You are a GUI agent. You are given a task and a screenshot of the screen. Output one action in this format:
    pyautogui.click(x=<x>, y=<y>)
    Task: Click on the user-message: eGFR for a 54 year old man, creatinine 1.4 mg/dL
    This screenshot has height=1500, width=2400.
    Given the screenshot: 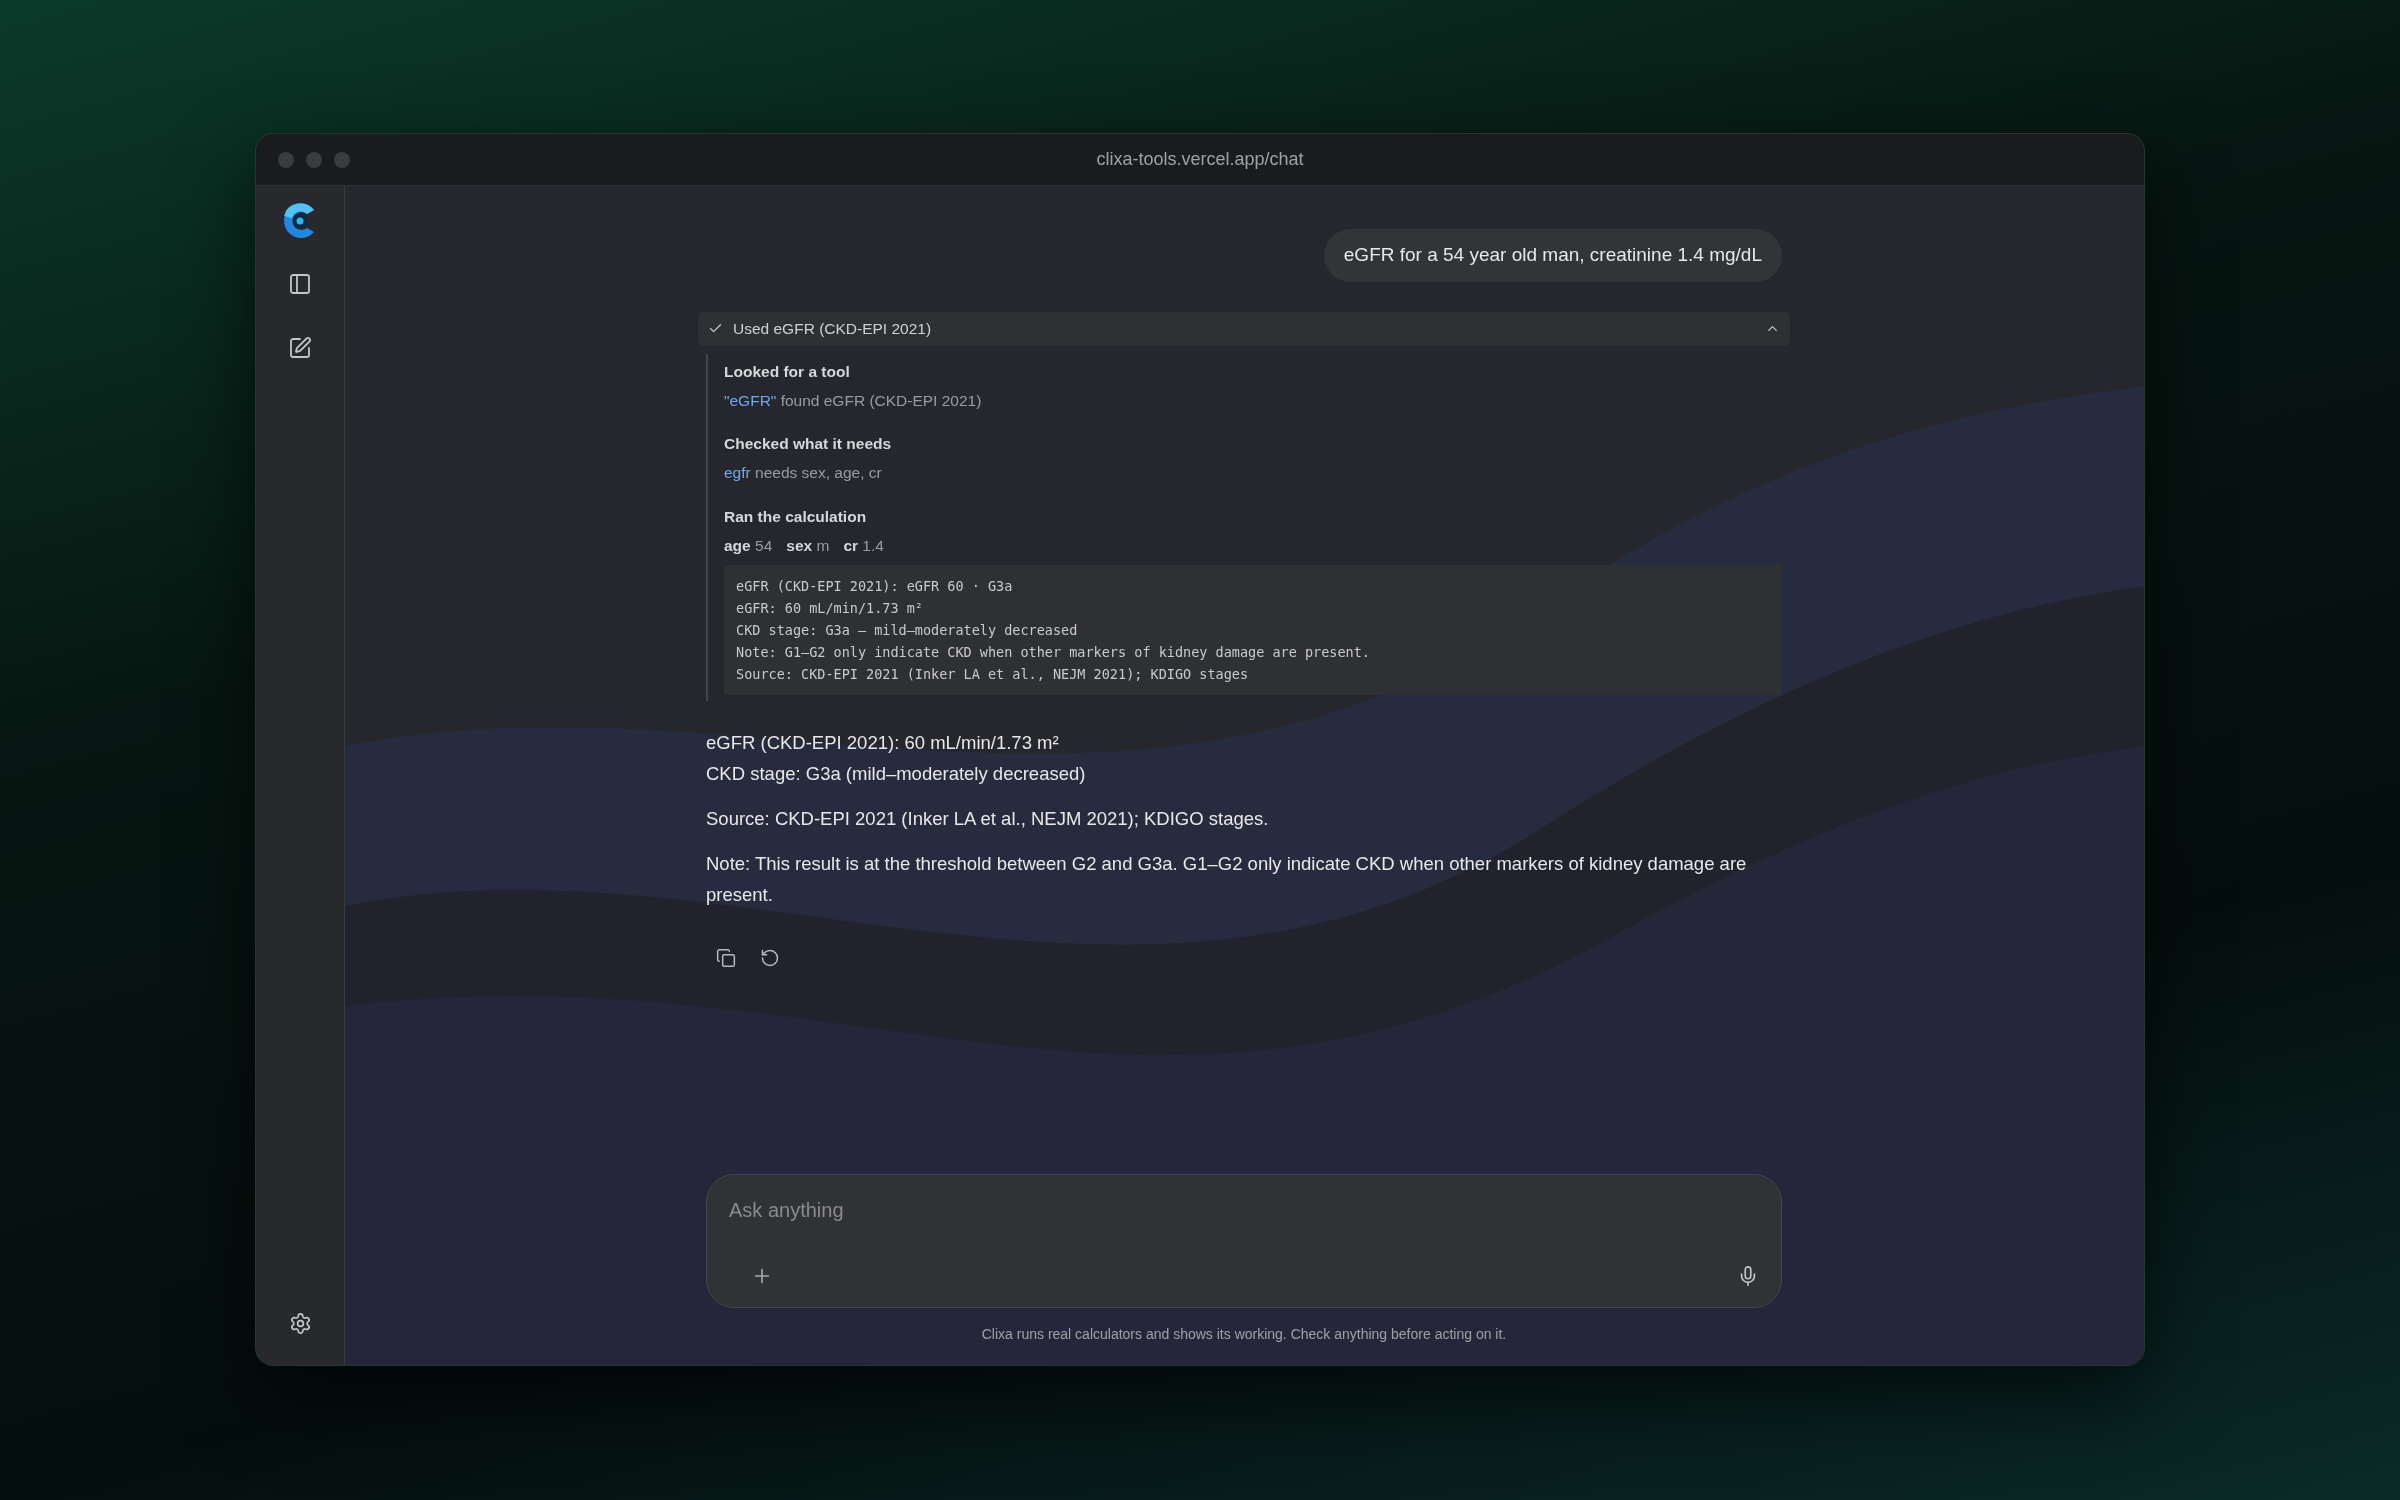 What is the action you would take?
    pyautogui.click(x=1552, y=255)
    